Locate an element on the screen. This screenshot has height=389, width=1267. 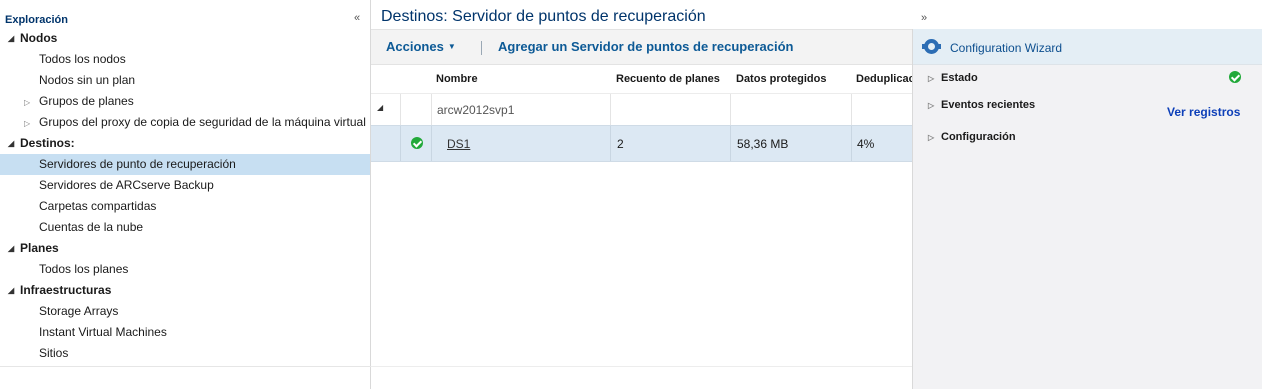
right-panel-header: » is located at coordinates (1089, 14).